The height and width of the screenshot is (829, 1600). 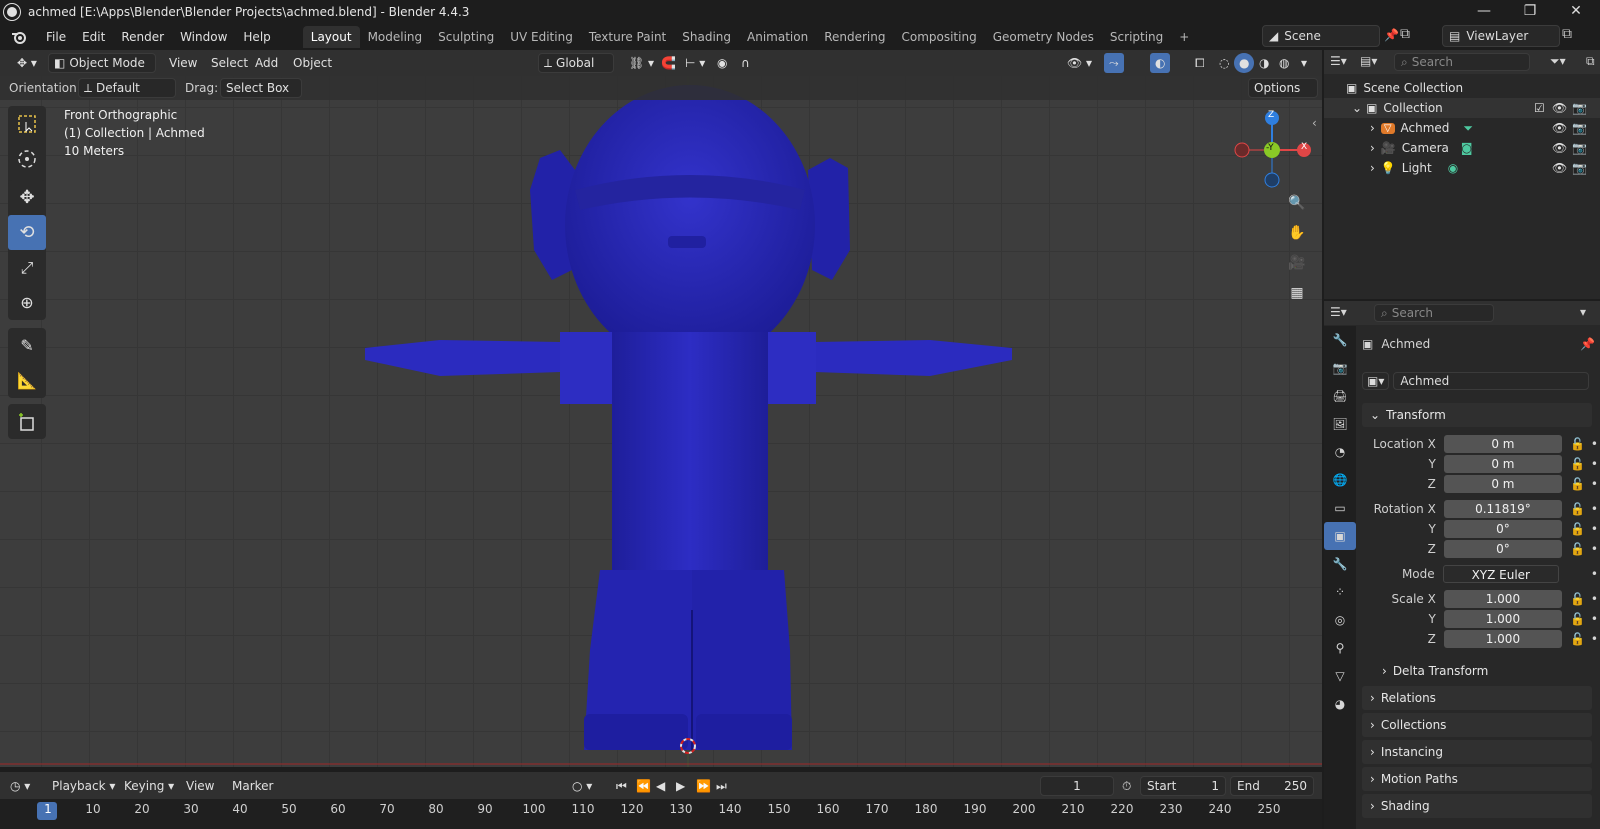 What do you see at coordinates (1594, 599) in the screenshot?
I see `scale-x-keyframe-icon: •` at bounding box center [1594, 599].